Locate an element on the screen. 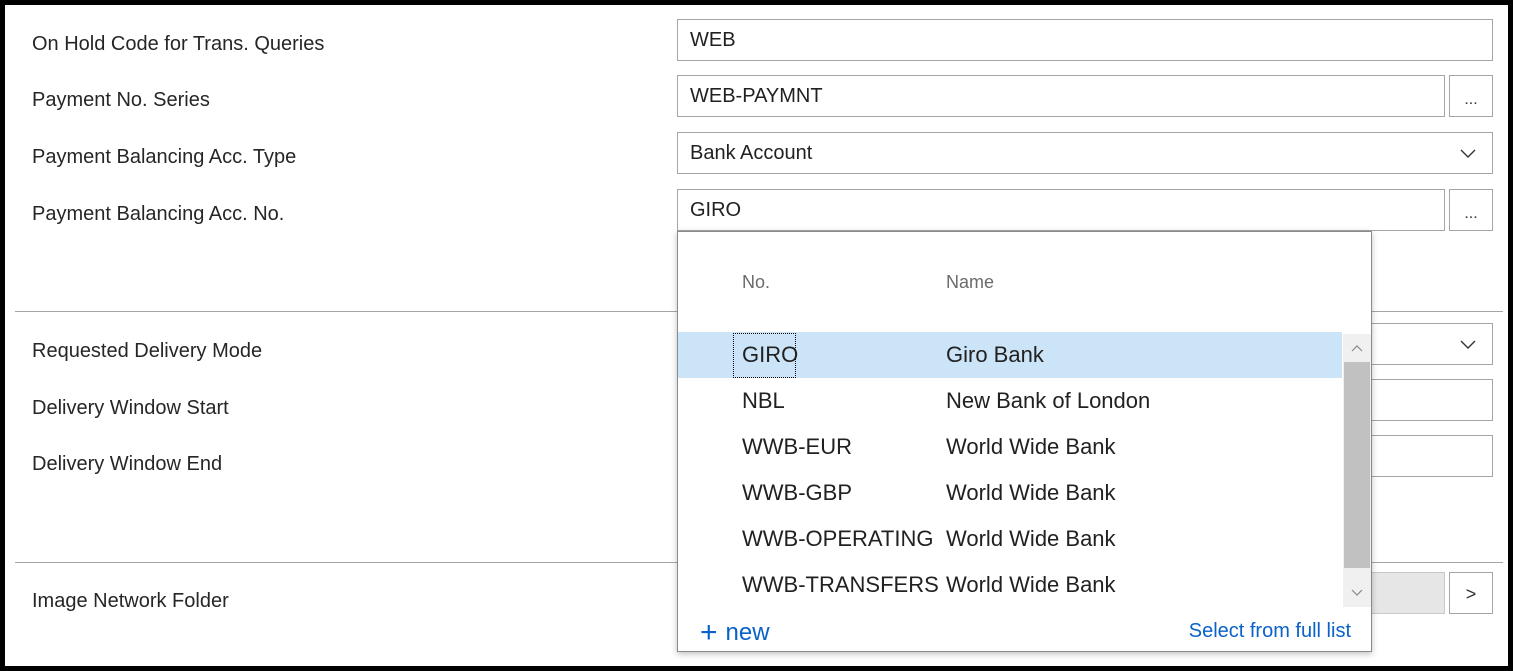  lookup-row-no: GIRO is located at coordinates (770, 354).